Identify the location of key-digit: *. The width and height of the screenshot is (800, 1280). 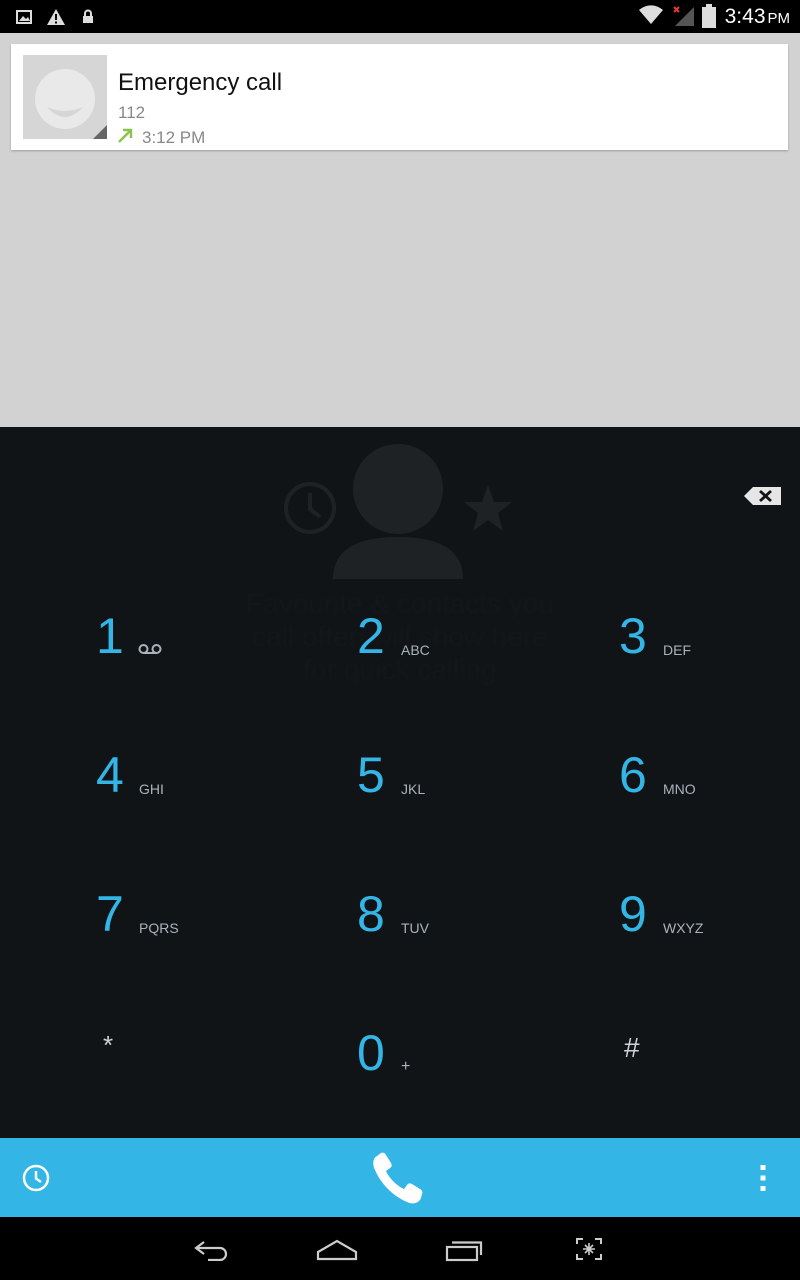
(108, 1045).